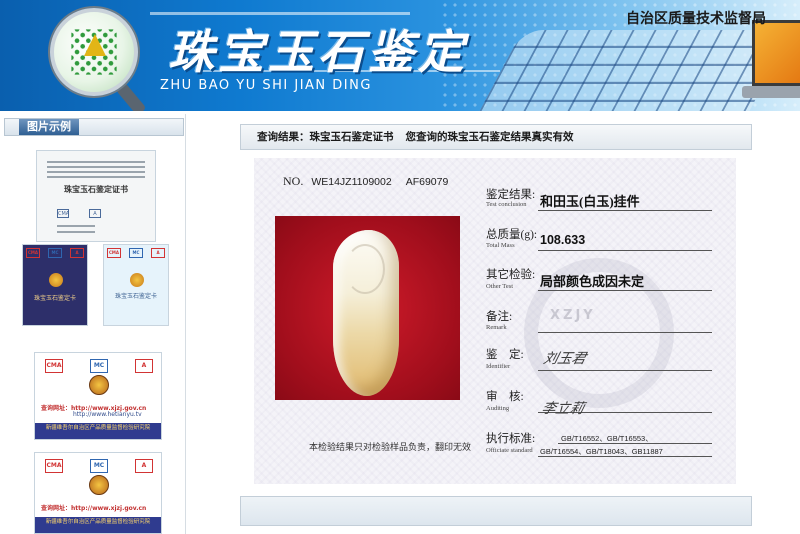 The image size is (800, 534). I want to click on site-title: 珠宝玉石鉴定, so click(318, 52).